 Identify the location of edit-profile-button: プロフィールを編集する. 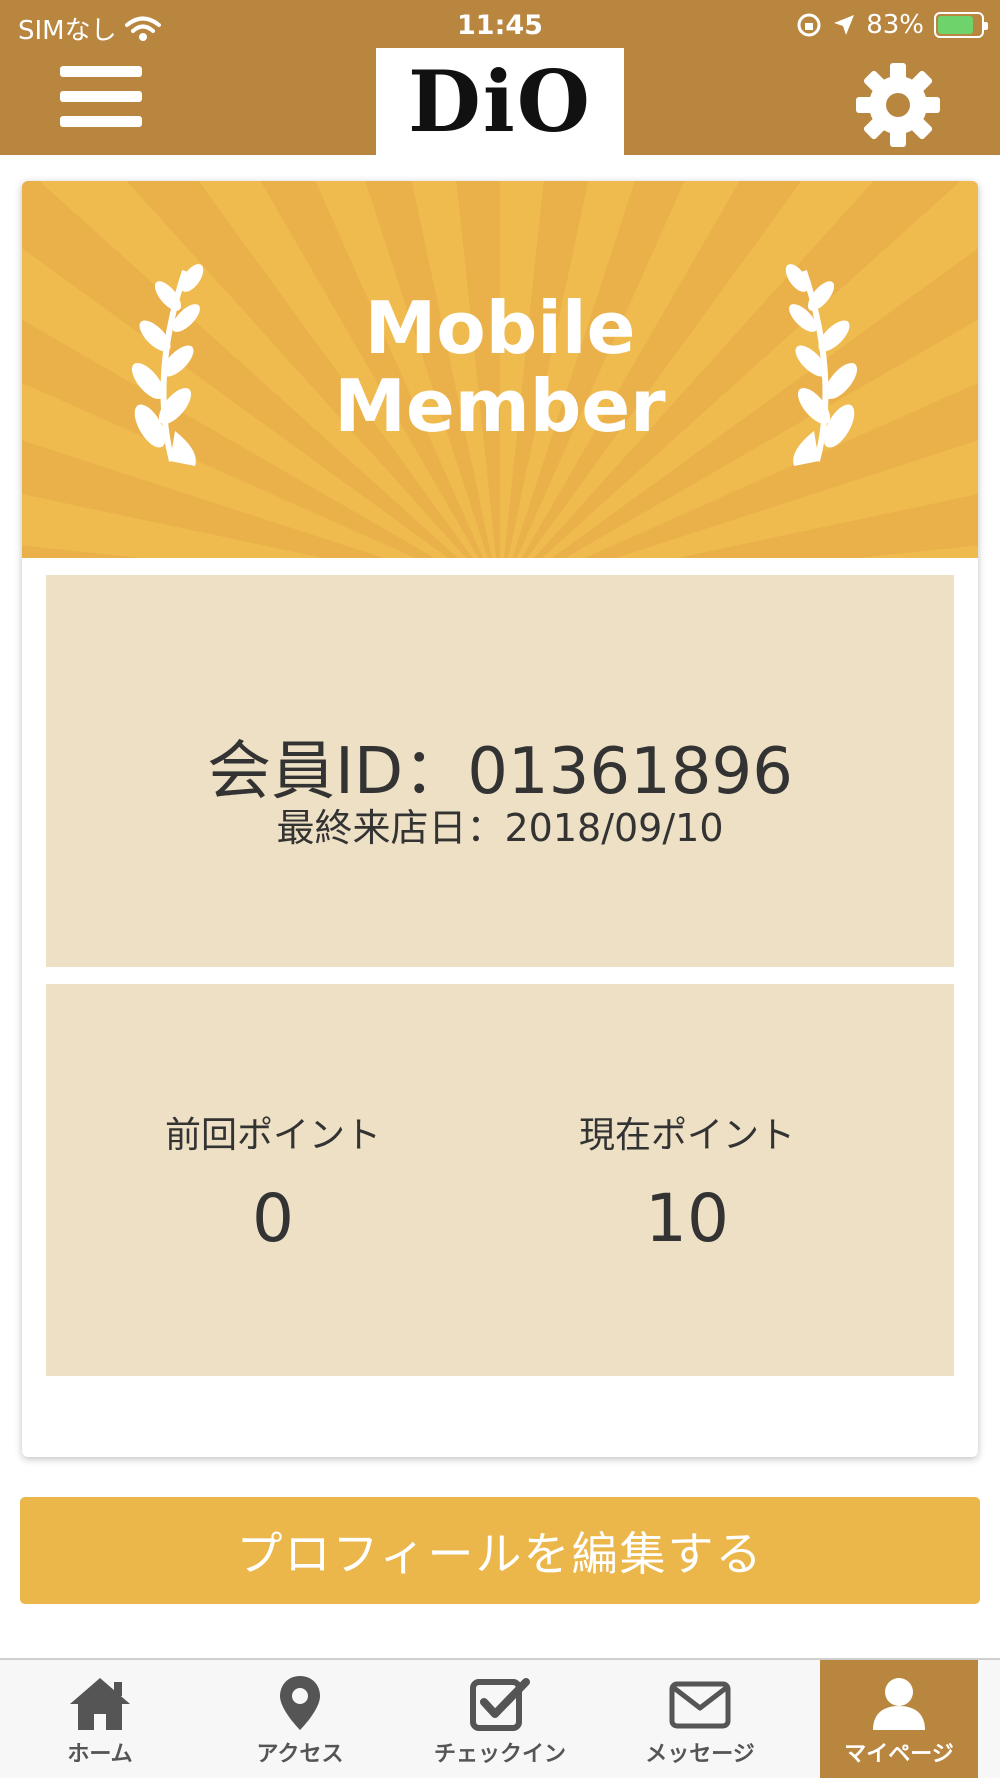
(500, 1550).